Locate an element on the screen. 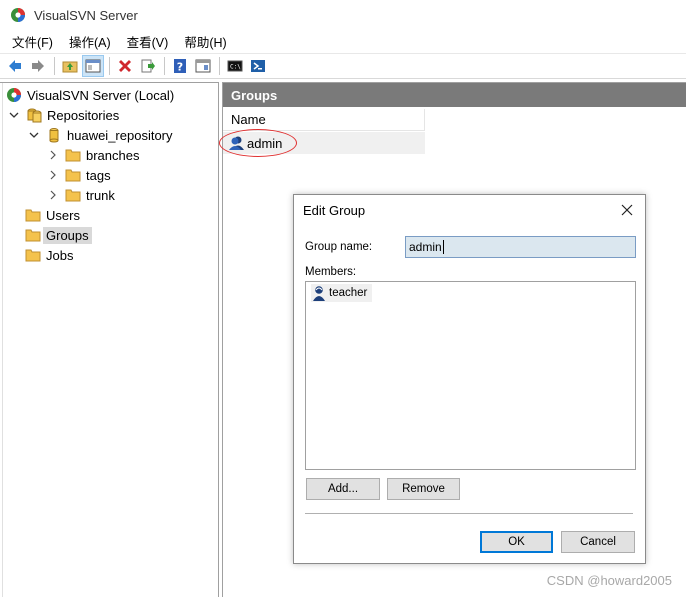  tree-item-label: VisualSVN Server (Local) is located at coordinates (101, 95).